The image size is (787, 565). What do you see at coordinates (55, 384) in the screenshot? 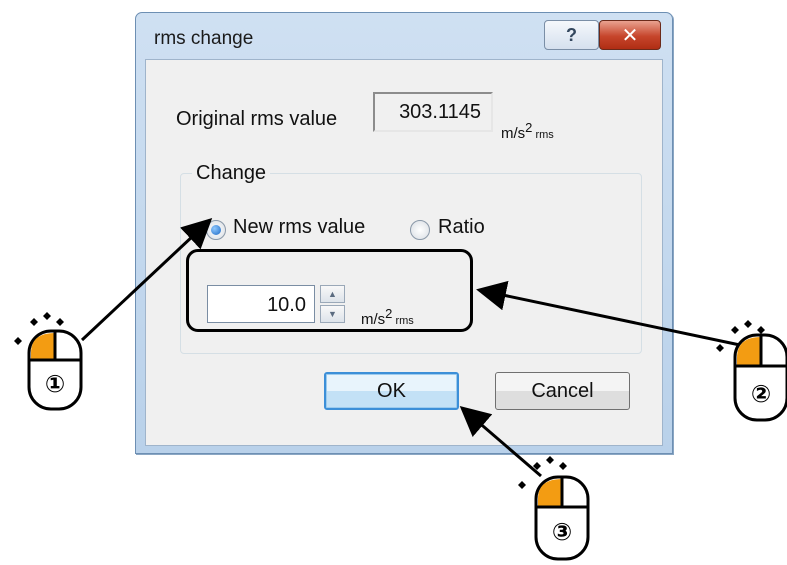
I see `step-1-label: ①` at bounding box center [55, 384].